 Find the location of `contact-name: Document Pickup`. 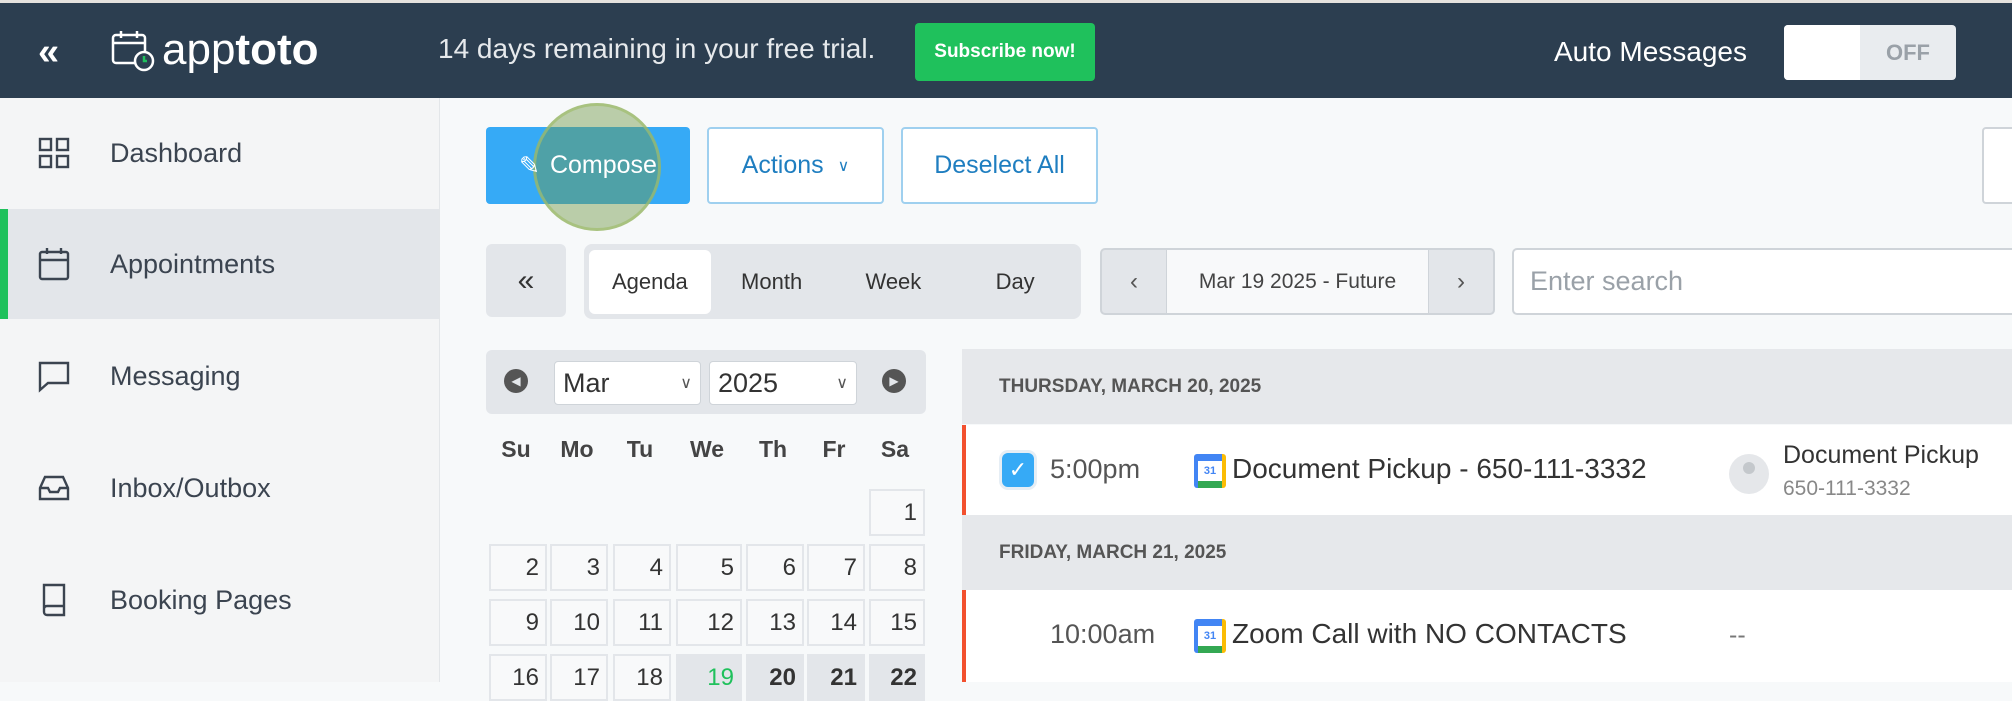

contact-name: Document Pickup is located at coordinates (1881, 455).